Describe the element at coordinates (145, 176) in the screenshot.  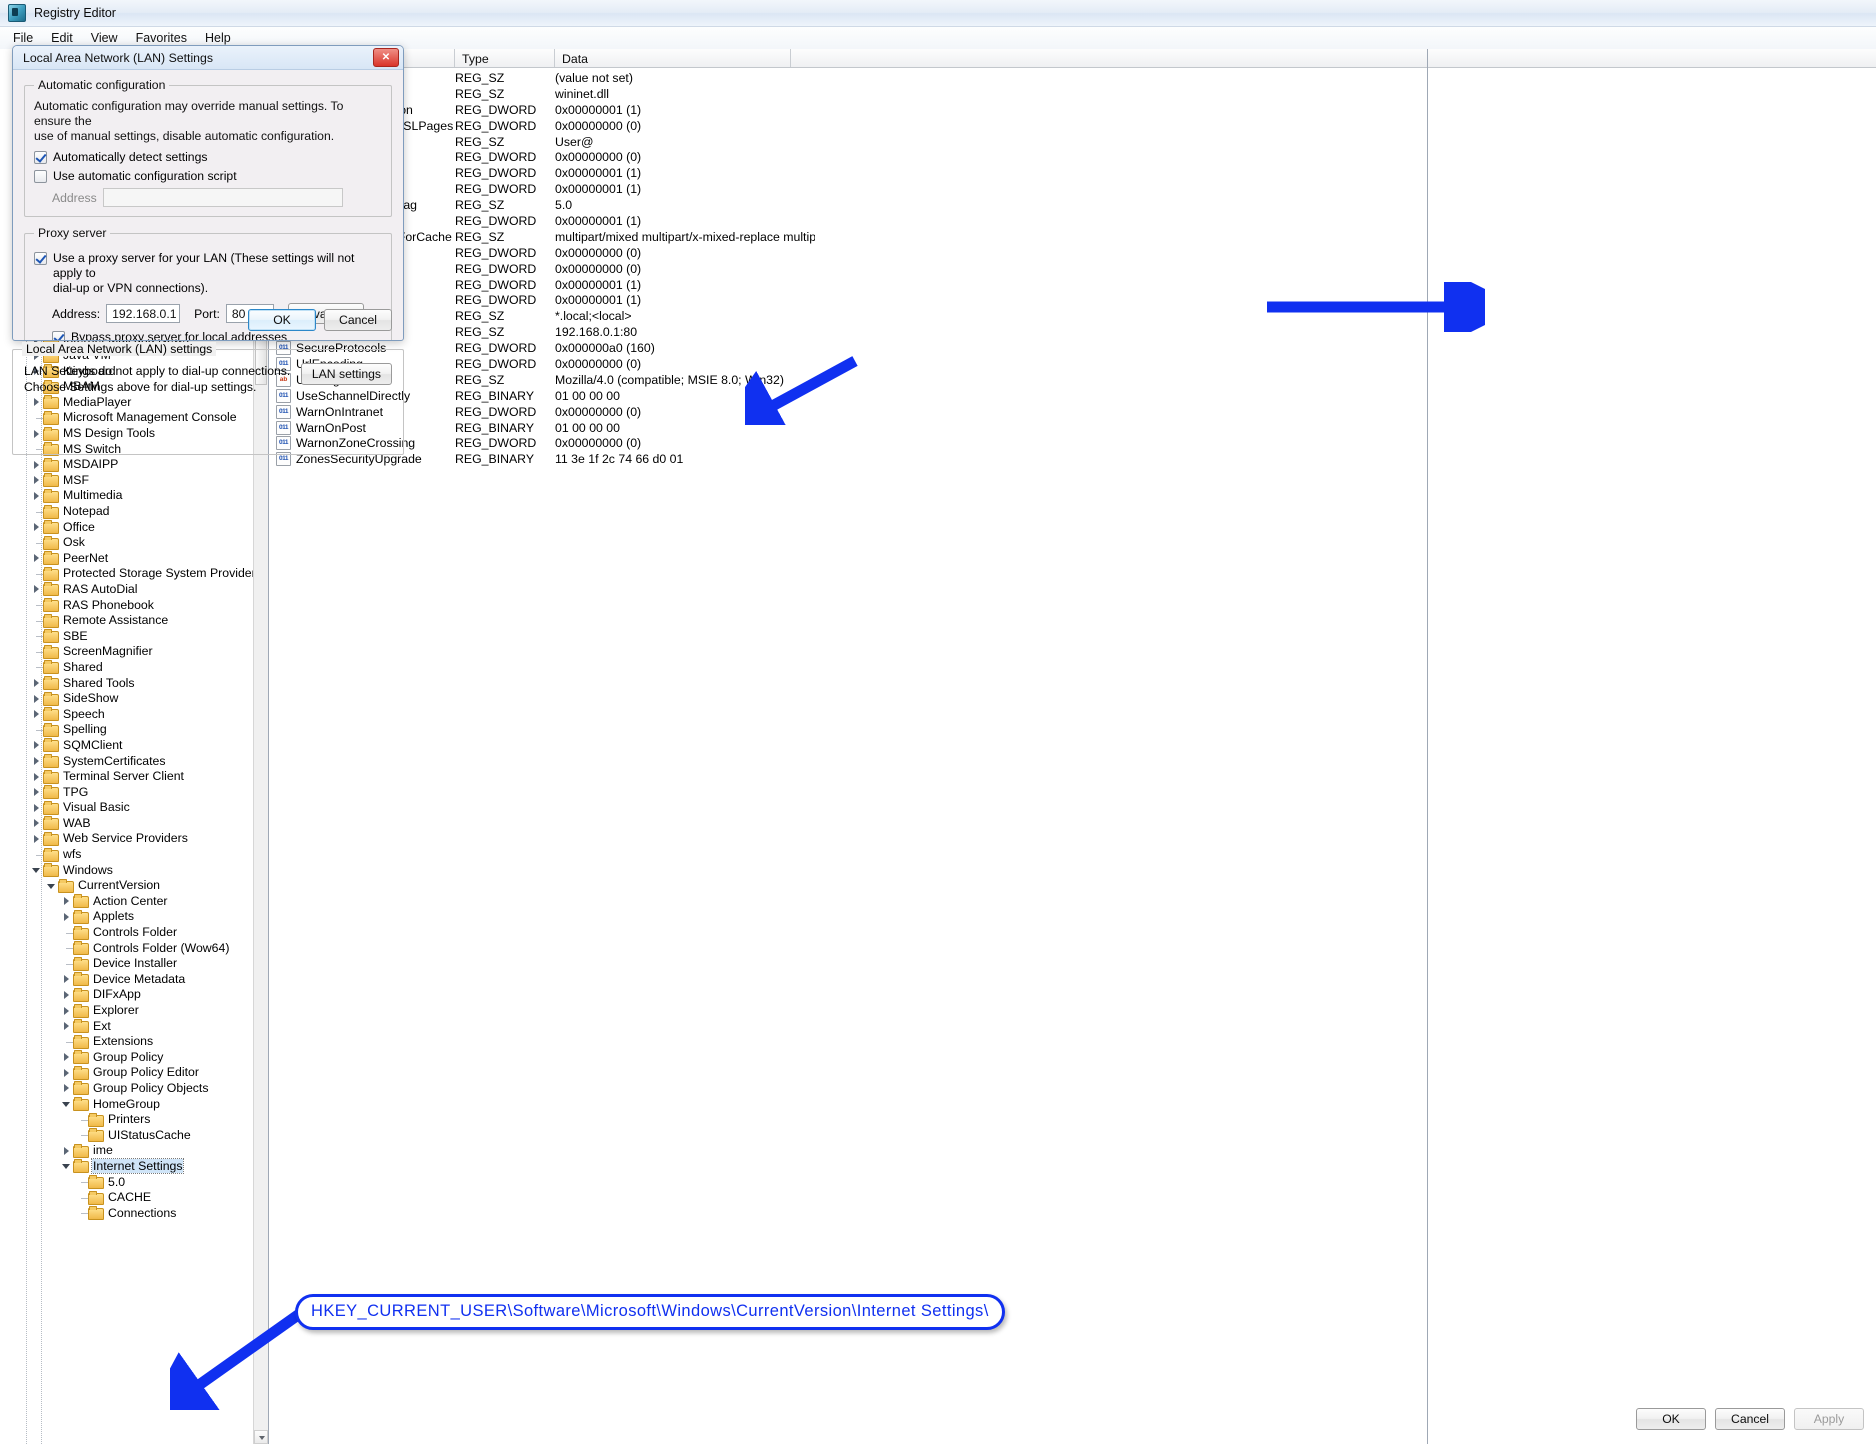
I see `auto-config-script-label: Use automatic configuration script` at that location.